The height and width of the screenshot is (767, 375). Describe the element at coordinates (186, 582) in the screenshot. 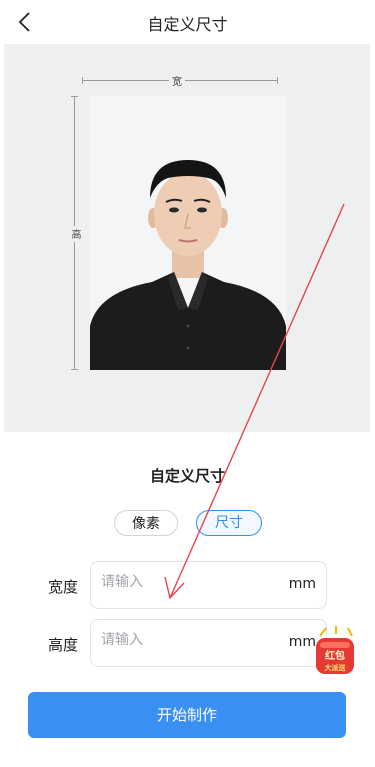

I see `width-input` at that location.